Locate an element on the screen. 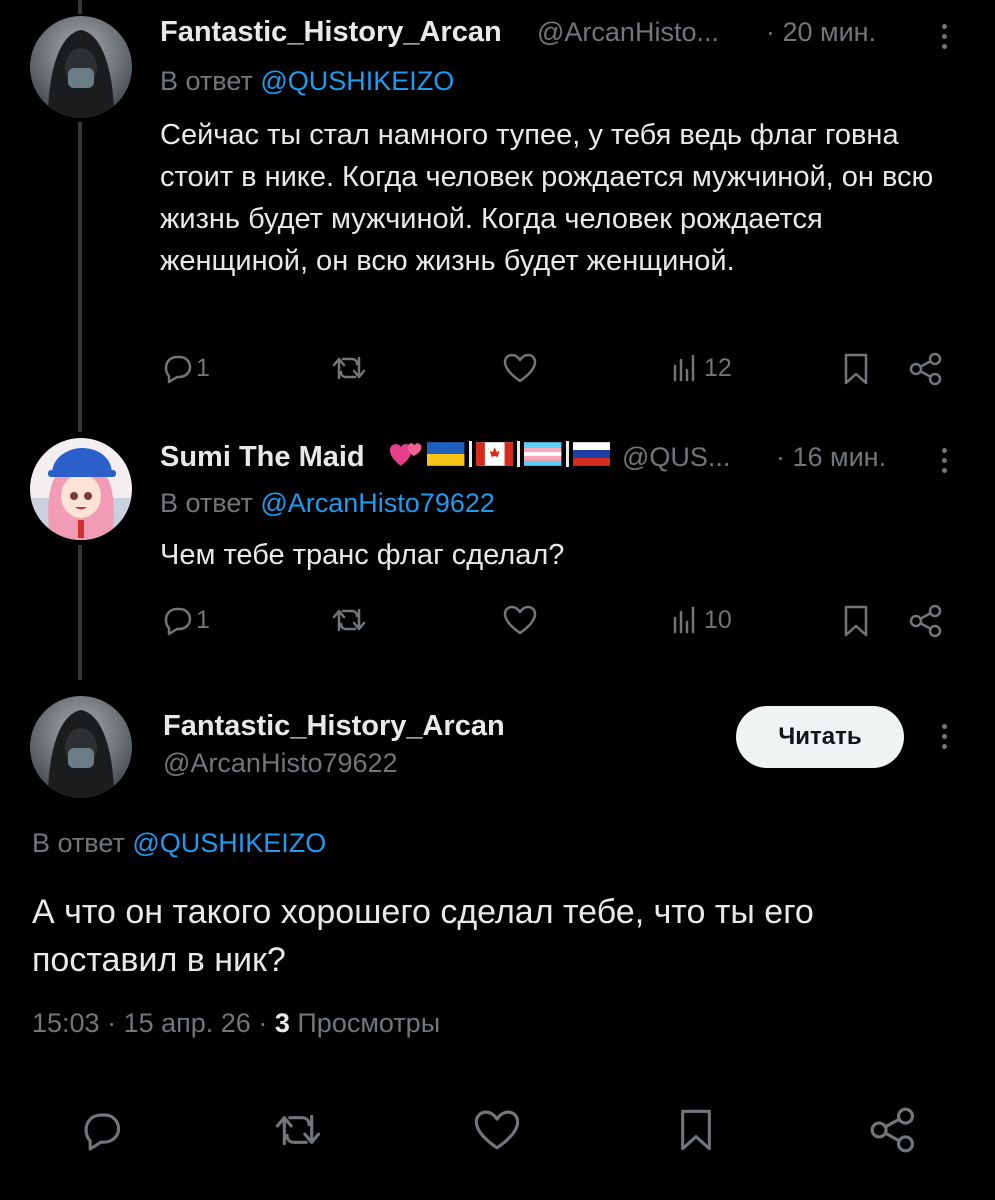 The height and width of the screenshot is (1200, 995). tweet-date: 15 апр. 26 is located at coordinates (187, 1023).